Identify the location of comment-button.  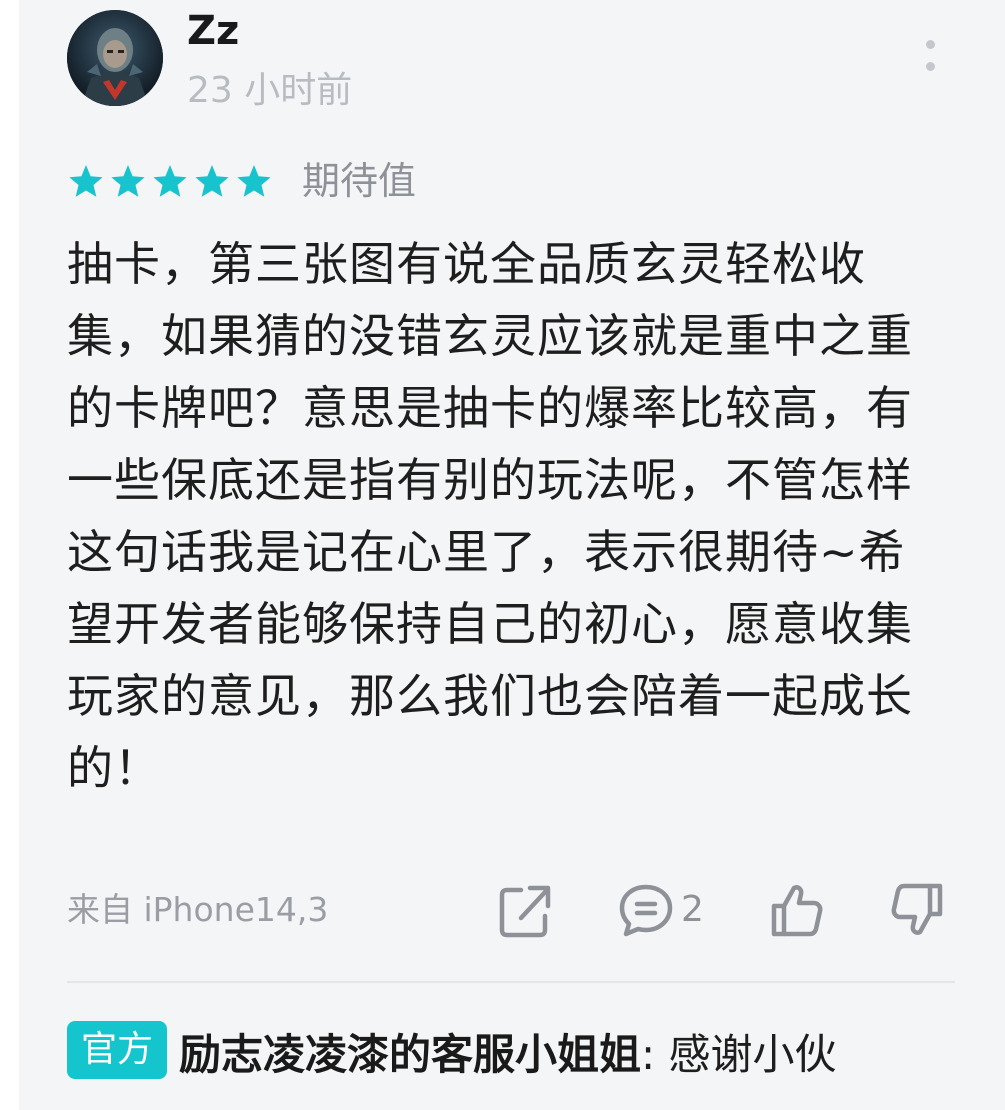
(646, 910).